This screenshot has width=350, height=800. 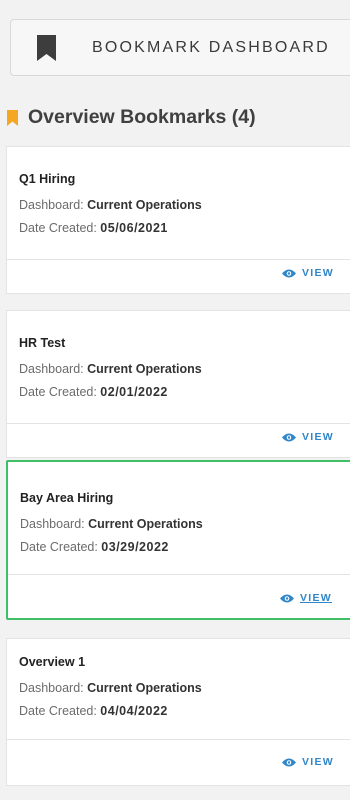 What do you see at coordinates (67, 498) in the screenshot?
I see `bookmark-name: Bay Area Hiring` at bounding box center [67, 498].